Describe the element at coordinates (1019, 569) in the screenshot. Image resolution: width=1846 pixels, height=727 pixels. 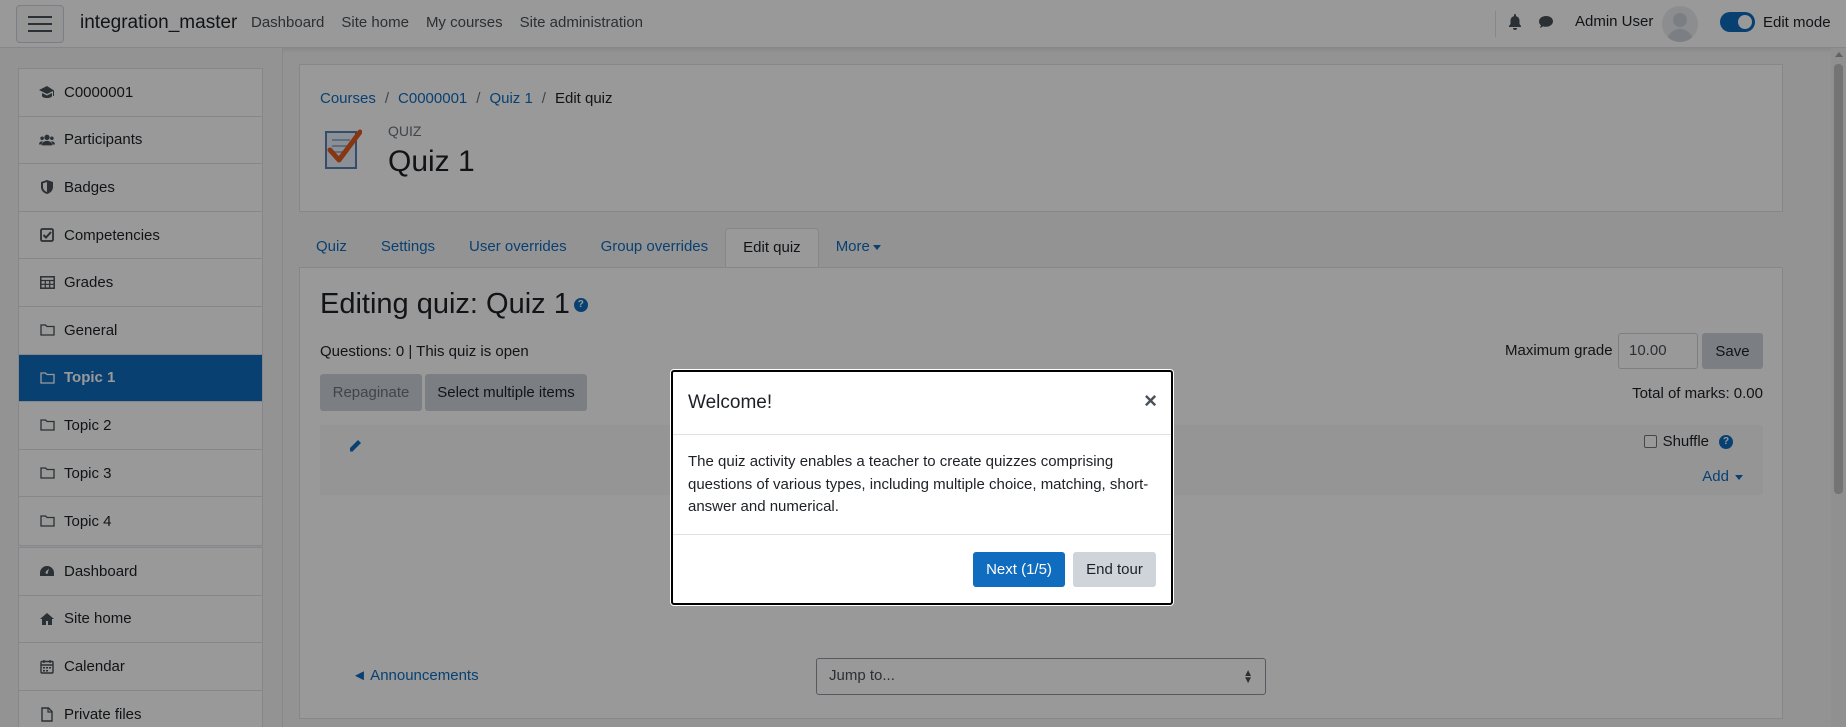
I see `next-button: Next (1/5)` at that location.